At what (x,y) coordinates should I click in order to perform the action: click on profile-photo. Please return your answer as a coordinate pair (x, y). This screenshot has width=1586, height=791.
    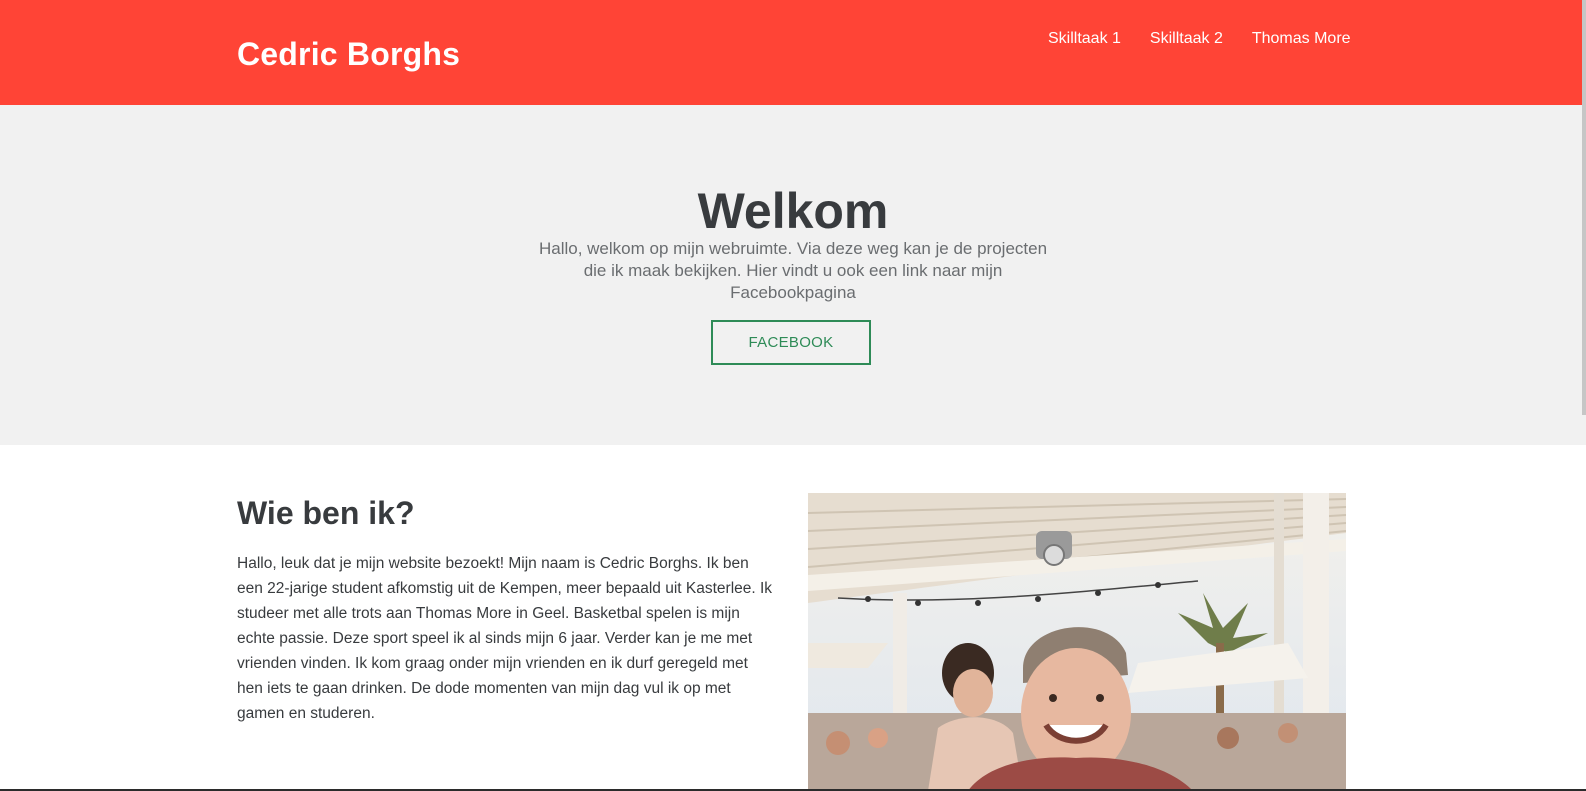
    Looking at the image, I should click on (1077, 642).